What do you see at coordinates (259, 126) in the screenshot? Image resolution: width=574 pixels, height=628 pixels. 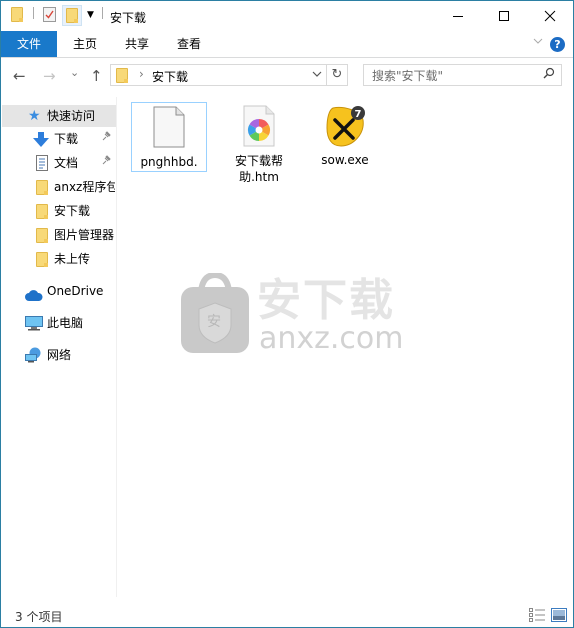 I see `html-file-icon` at bounding box center [259, 126].